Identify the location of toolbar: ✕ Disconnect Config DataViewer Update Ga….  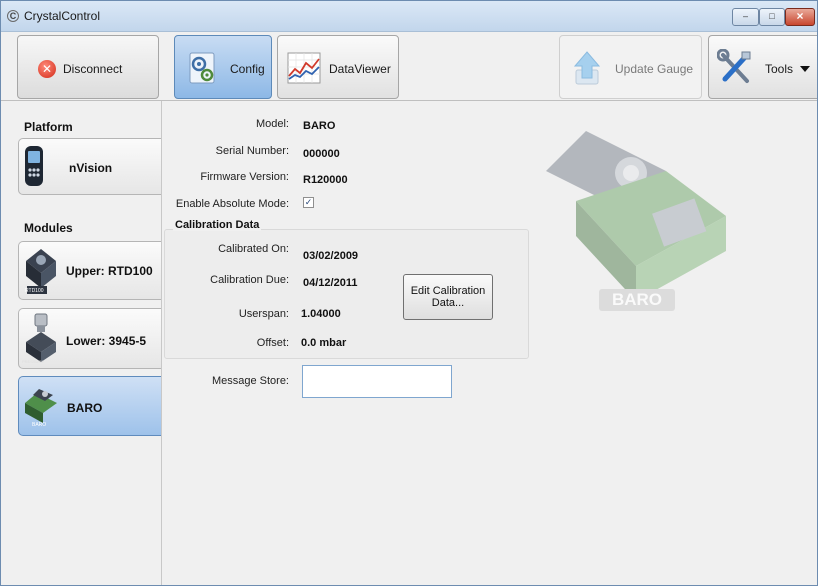
(409, 66).